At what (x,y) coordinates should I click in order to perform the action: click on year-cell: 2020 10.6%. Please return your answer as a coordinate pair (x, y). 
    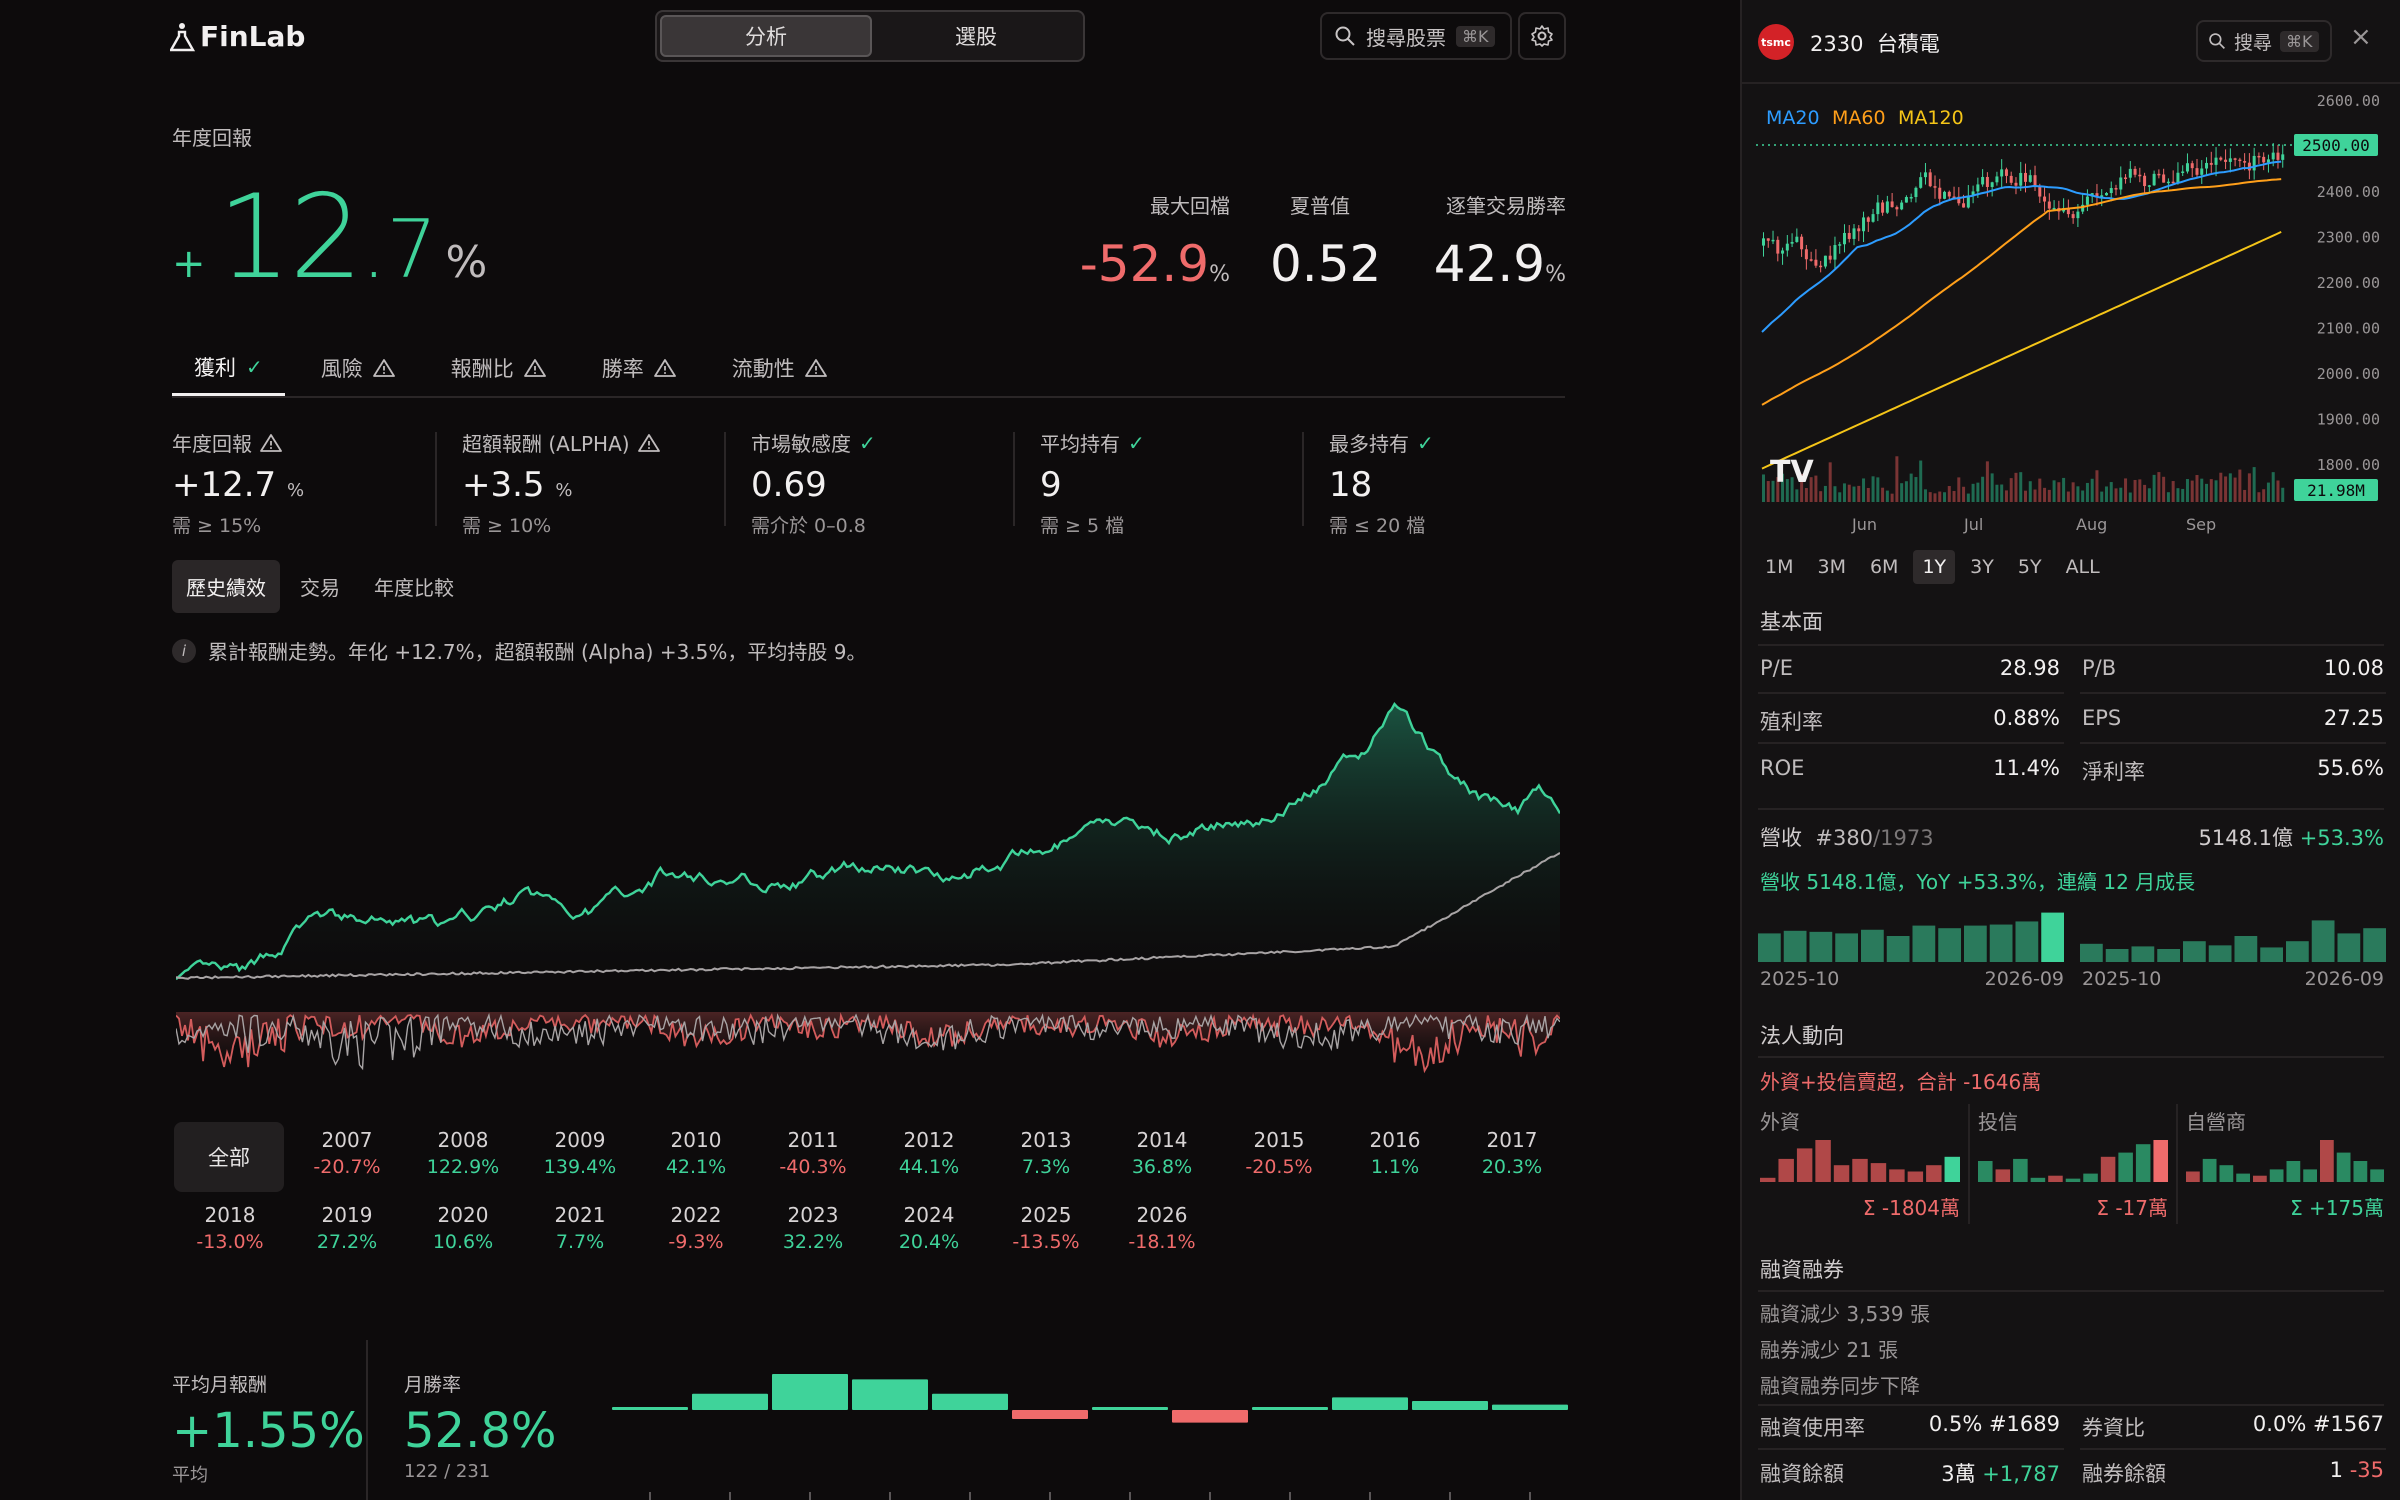
    Looking at the image, I should click on (463, 1228).